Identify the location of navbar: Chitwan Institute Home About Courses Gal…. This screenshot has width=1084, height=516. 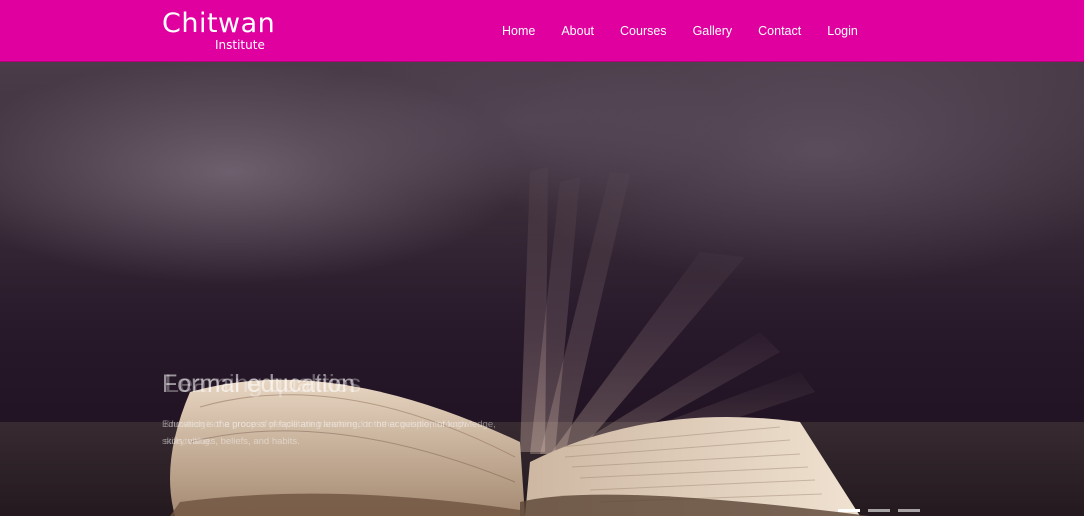
(542, 31).